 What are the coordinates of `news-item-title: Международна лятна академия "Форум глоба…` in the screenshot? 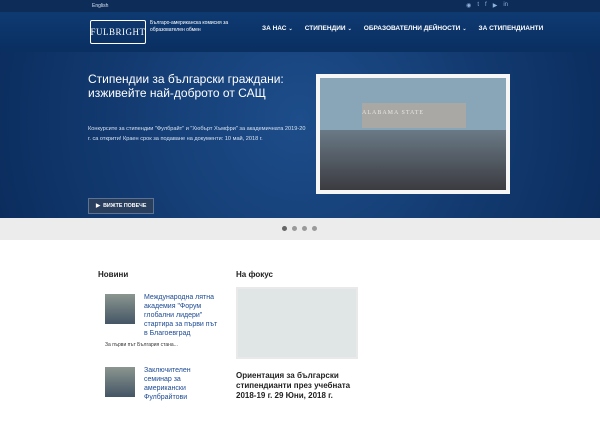 It's located at (181, 315).